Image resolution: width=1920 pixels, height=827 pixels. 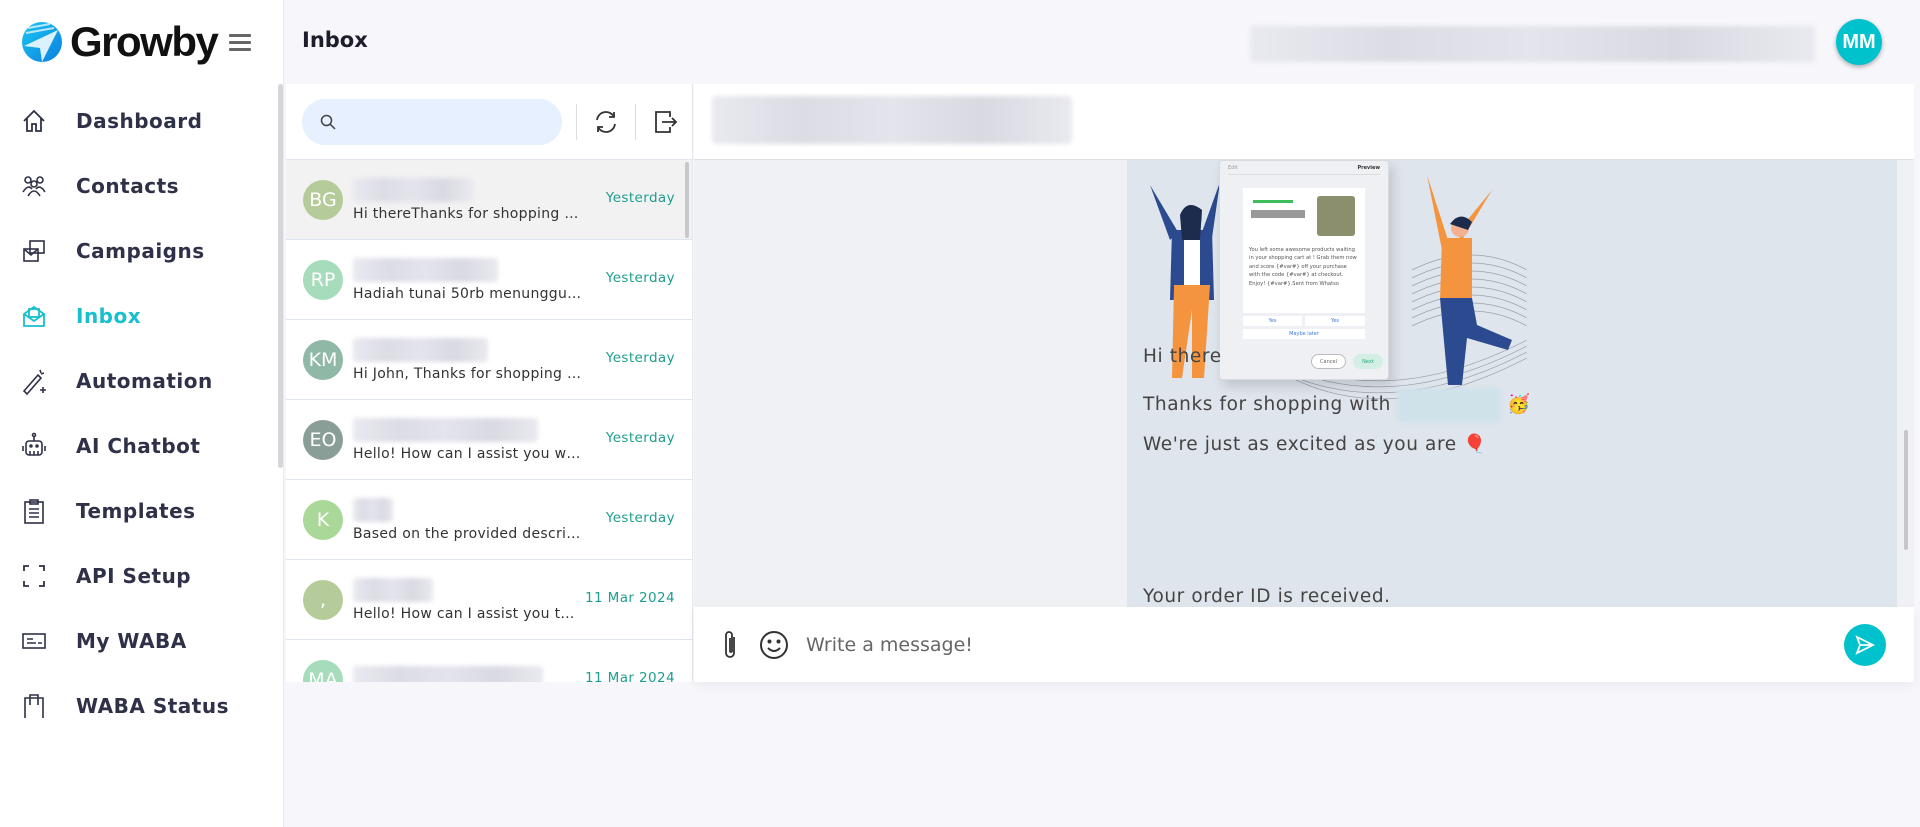 I want to click on exit-button, so click(x=665, y=122).